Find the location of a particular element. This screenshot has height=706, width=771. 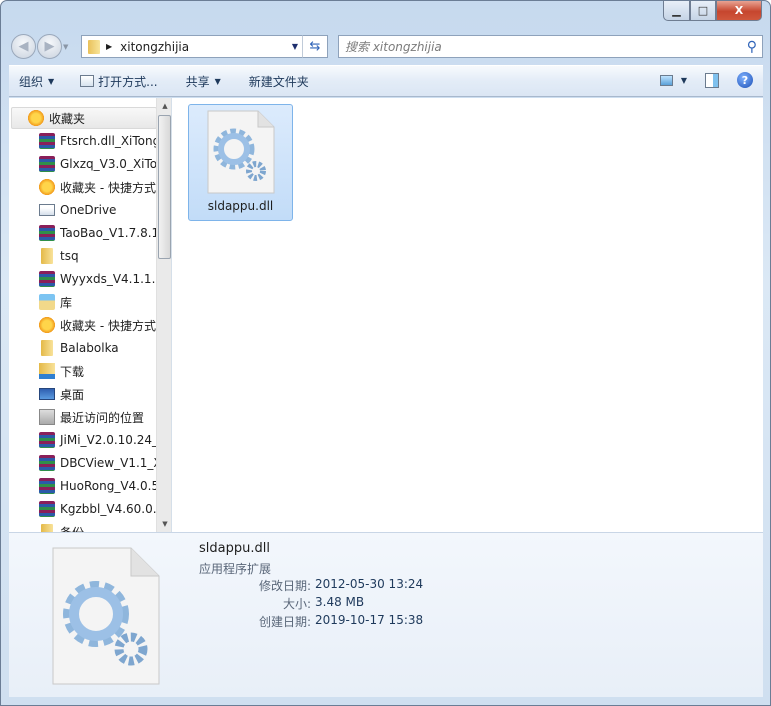

sidebar-item: 备份 is located at coordinates (84, 526).